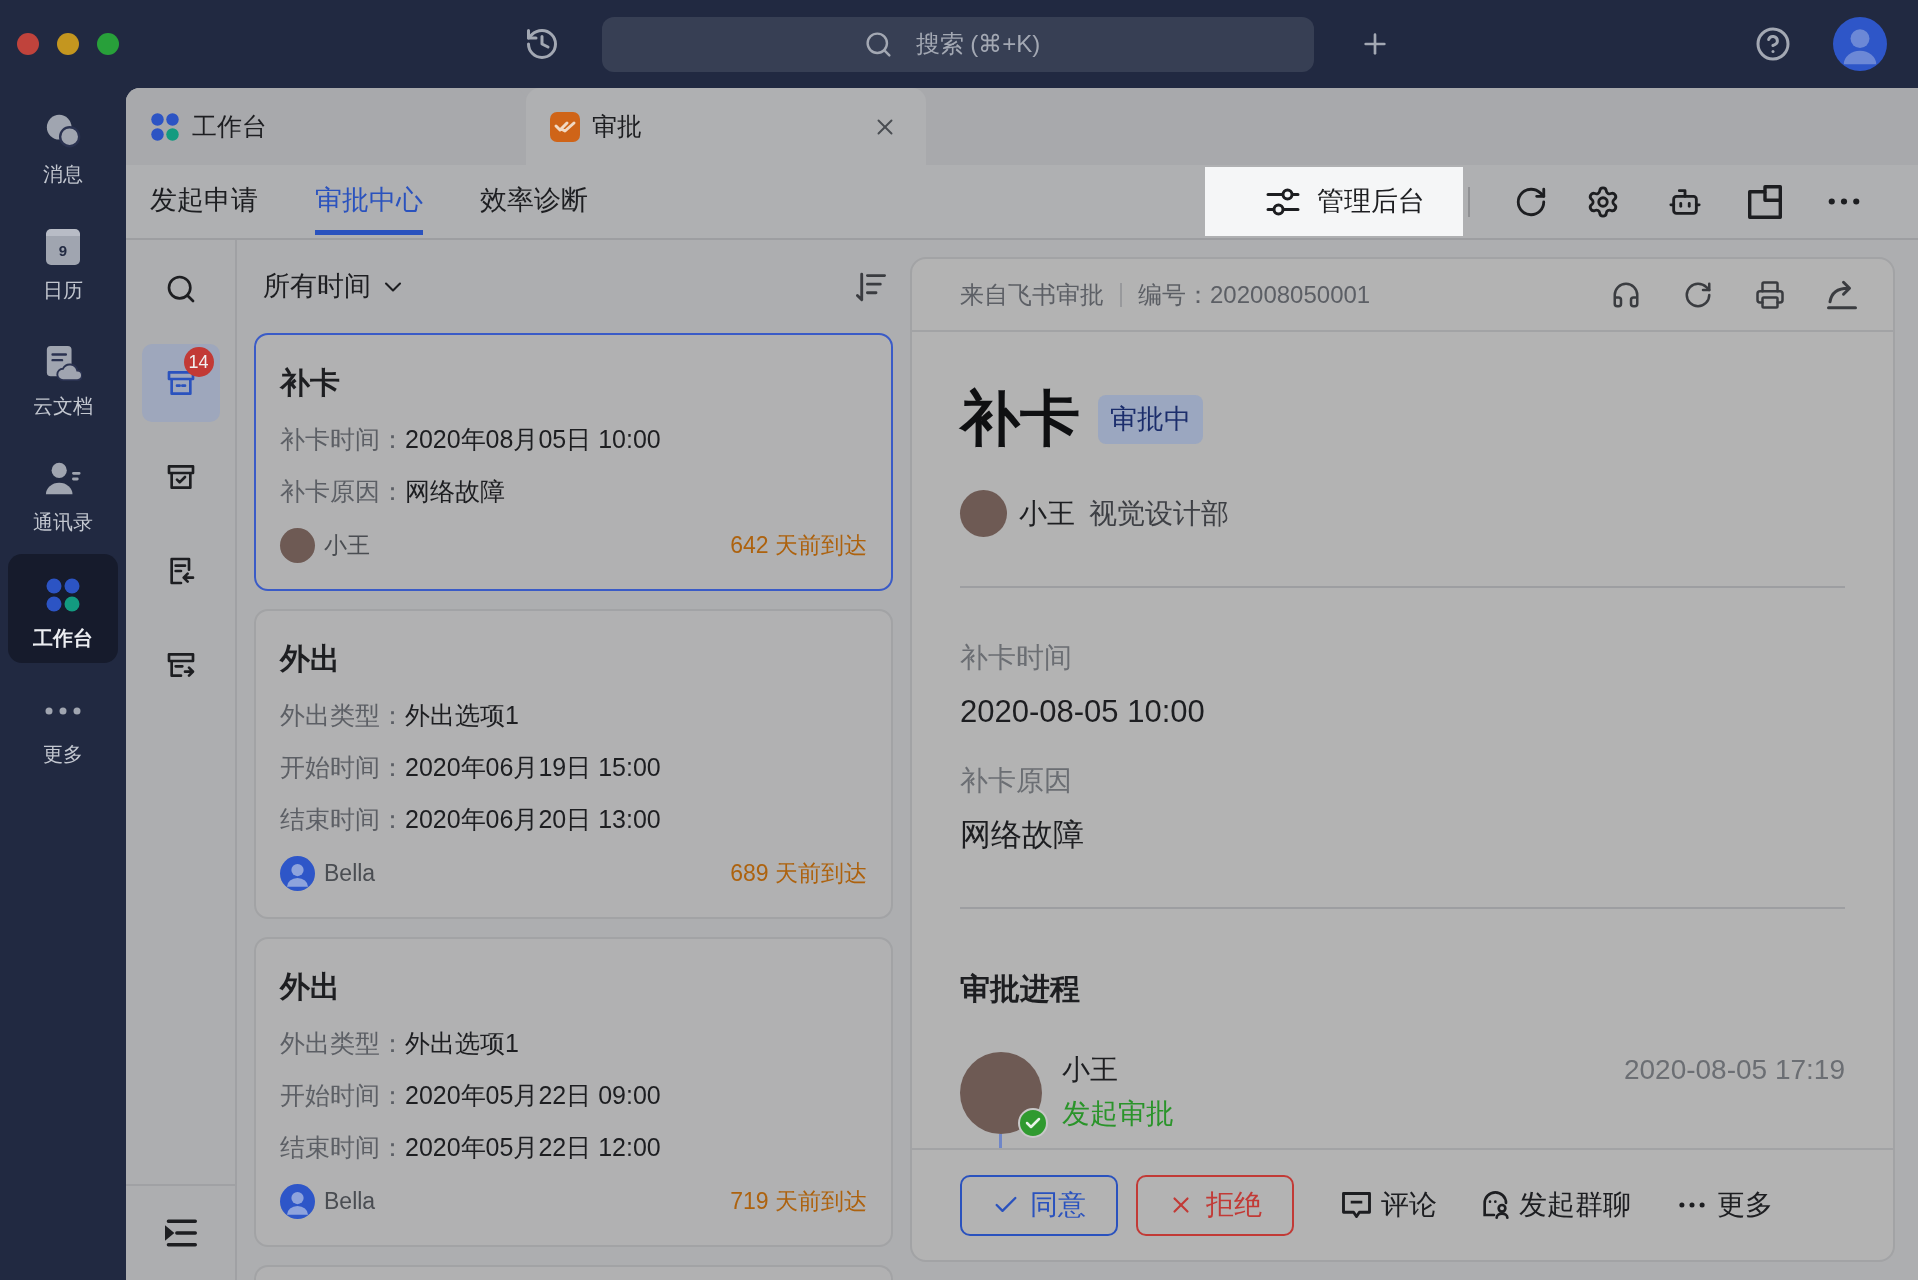 This screenshot has height=1280, width=1918. What do you see at coordinates (878, 44) in the screenshot?
I see `search-icon` at bounding box center [878, 44].